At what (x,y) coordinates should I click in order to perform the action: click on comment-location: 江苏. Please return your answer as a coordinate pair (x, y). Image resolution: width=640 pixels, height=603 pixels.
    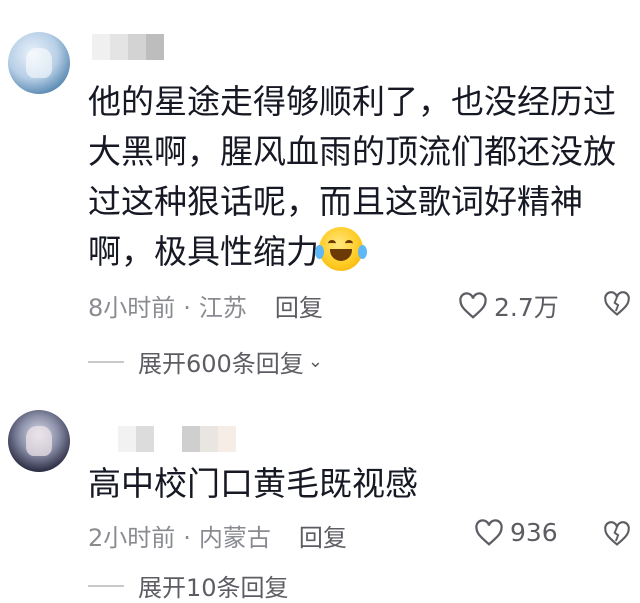
    Looking at the image, I should click on (222, 308).